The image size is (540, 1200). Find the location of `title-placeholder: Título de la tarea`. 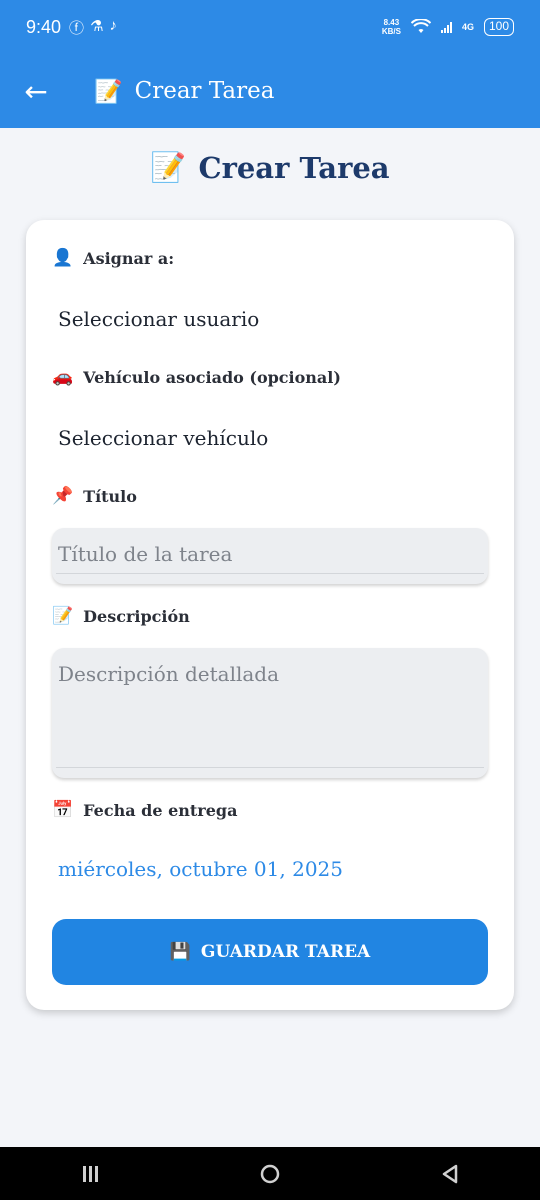

title-placeholder: Título de la tarea is located at coordinates (145, 554).